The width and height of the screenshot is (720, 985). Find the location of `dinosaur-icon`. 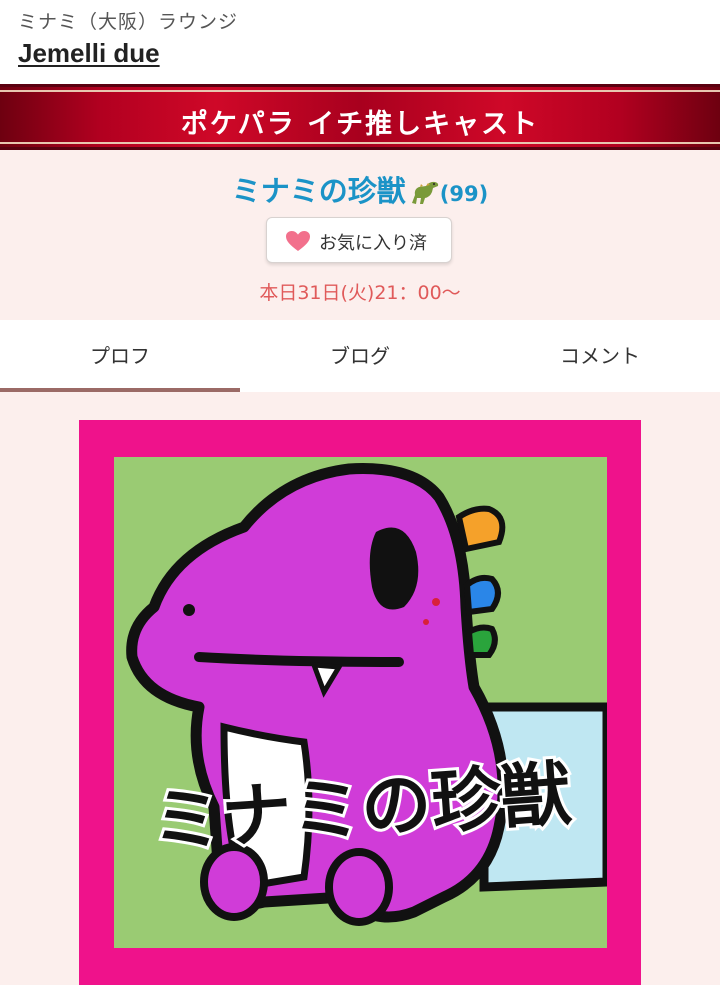

dinosaur-icon is located at coordinates (424, 192).